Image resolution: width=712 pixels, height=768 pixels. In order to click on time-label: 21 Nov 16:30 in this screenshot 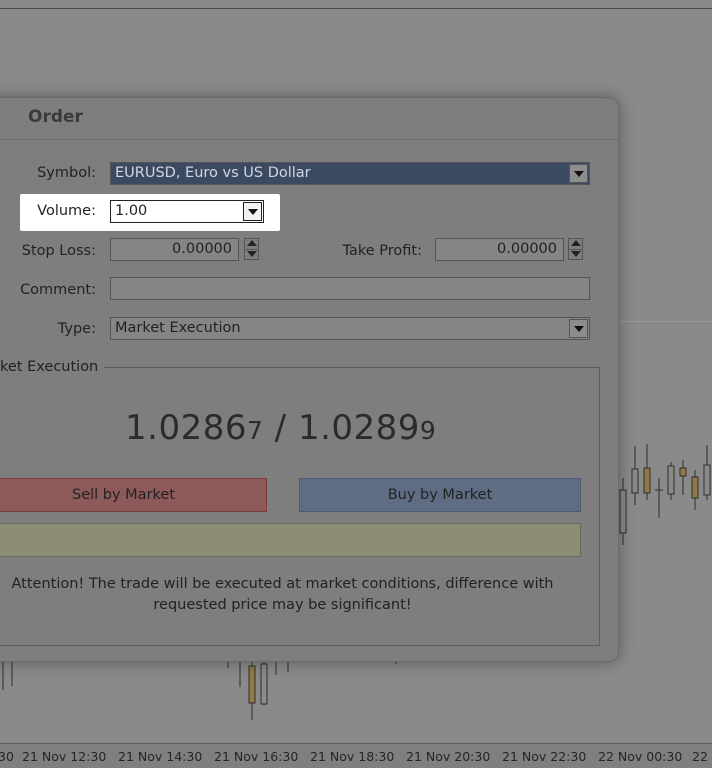, I will do `click(256, 756)`.